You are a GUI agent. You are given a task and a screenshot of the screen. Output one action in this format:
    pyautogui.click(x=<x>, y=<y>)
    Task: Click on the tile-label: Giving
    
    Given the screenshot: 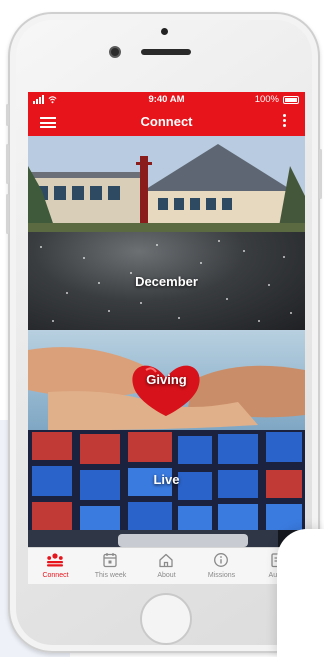 What is the action you would take?
    pyautogui.click(x=166, y=379)
    